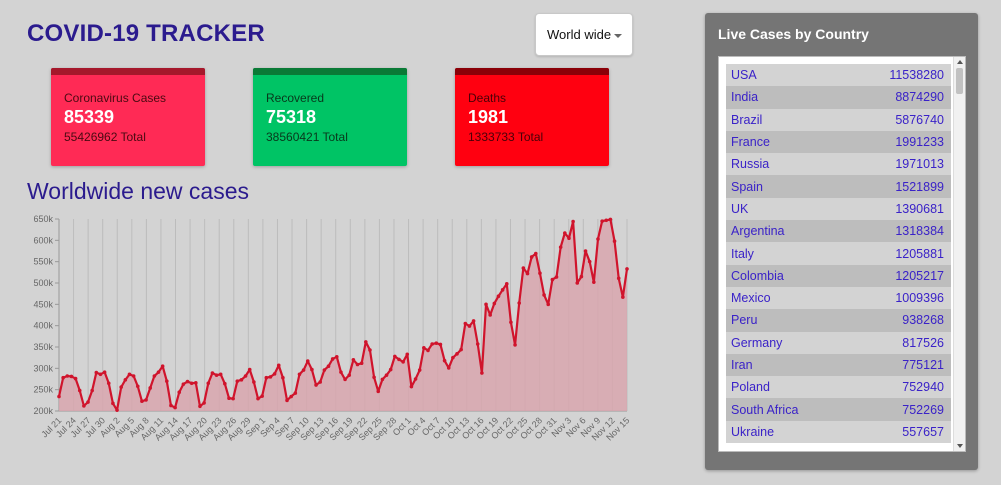 Image resolution: width=1001 pixels, height=485 pixels. What do you see at coordinates (751, 298) in the screenshot?
I see `country-name: Mexico` at bounding box center [751, 298].